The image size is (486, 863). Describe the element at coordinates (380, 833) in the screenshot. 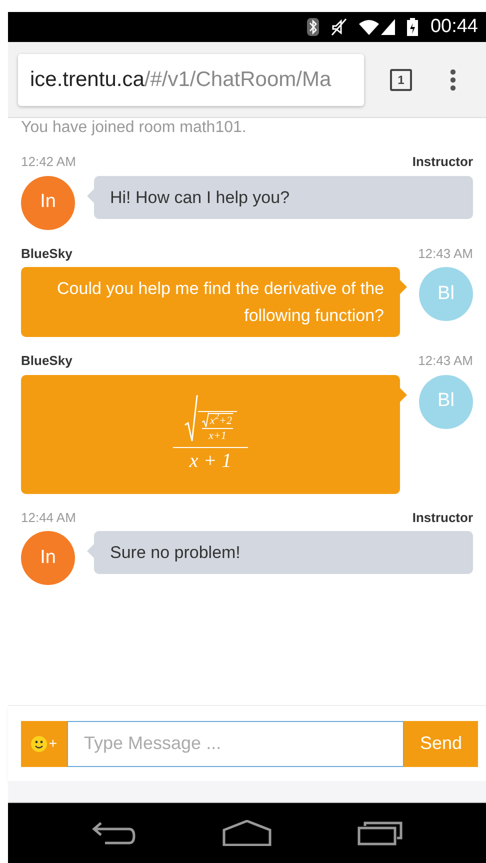

I see `recent-apps-icon` at that location.